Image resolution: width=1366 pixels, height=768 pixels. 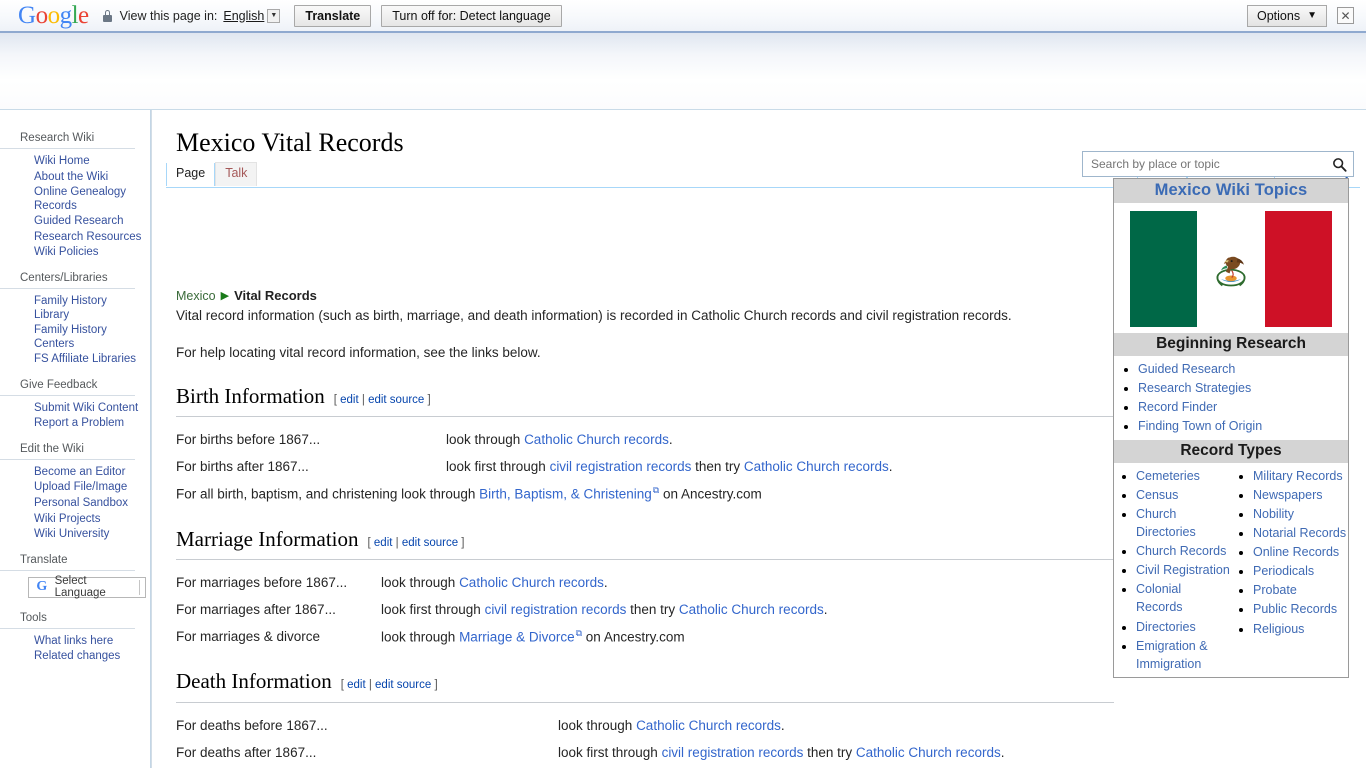 I want to click on list-item: Guided Research, so click(x=1243, y=369).